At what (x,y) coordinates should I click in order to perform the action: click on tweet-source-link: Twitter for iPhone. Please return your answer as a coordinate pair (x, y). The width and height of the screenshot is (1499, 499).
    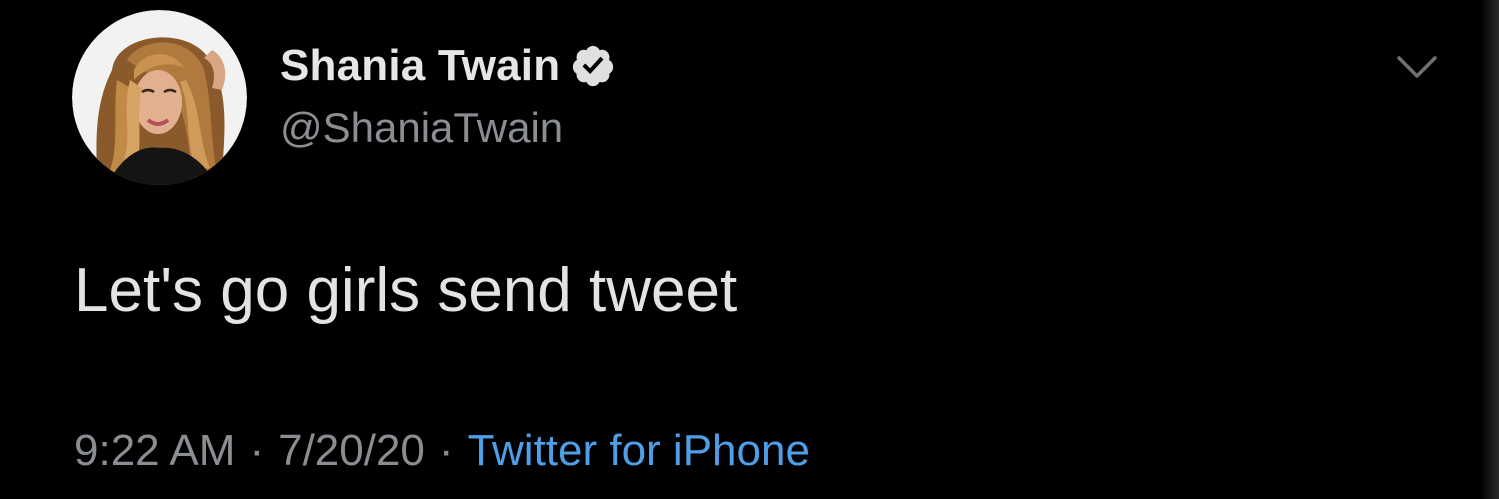
    Looking at the image, I should click on (639, 451).